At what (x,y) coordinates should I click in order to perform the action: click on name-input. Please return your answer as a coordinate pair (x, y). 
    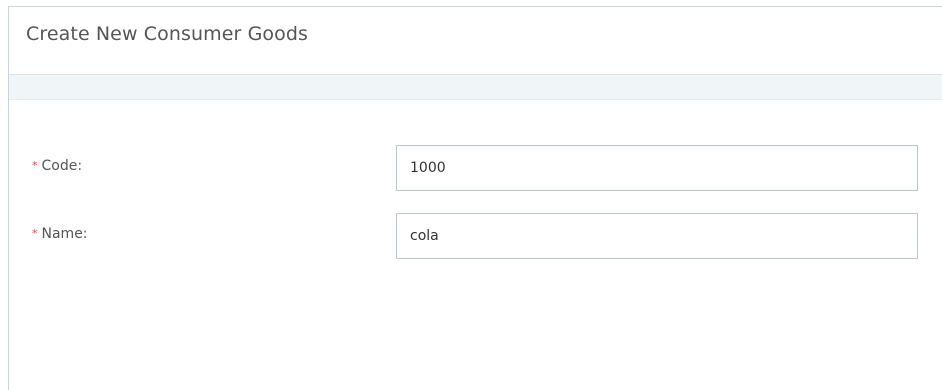
    Looking at the image, I should click on (657, 236).